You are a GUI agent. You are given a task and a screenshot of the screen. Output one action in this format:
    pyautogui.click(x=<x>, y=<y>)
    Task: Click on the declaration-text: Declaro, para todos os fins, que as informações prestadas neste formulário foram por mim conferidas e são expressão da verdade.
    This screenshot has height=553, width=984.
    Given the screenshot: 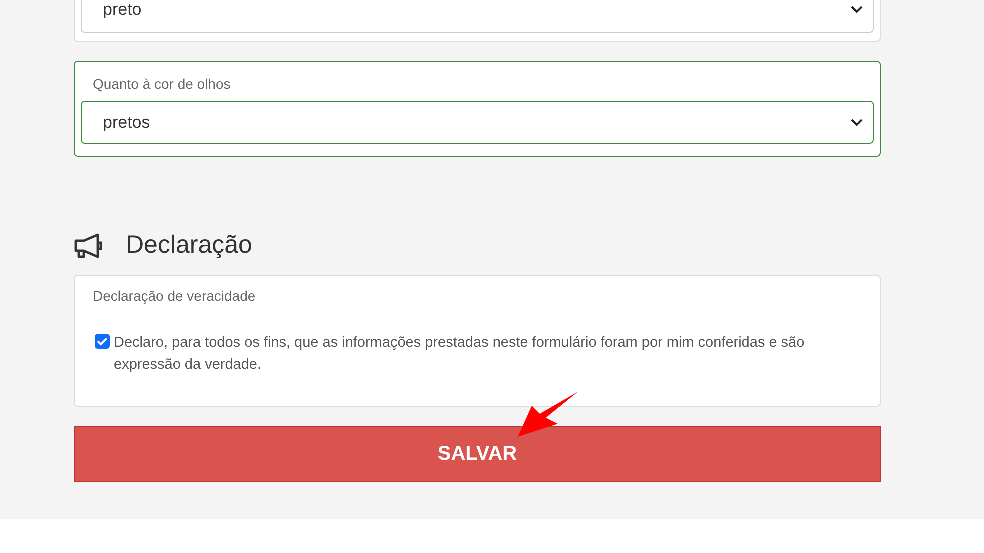 What is the action you would take?
    pyautogui.click(x=460, y=354)
    